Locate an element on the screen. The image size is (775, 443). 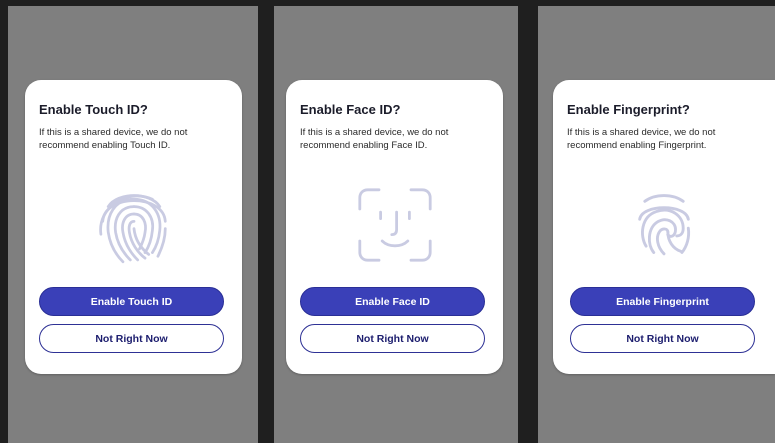
dialog-title: Enable Touch ID? is located at coordinates (93, 109).